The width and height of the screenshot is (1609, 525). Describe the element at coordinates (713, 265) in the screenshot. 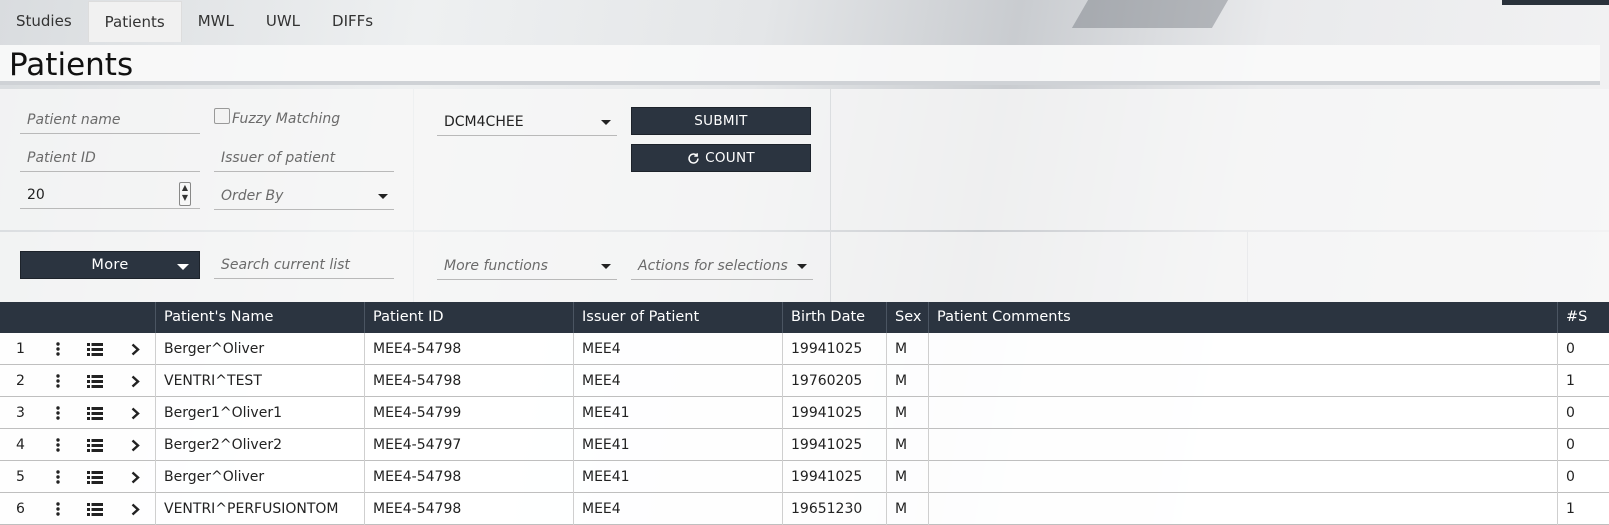

I see `actions-for-selections-label: Actions for selections` at that location.